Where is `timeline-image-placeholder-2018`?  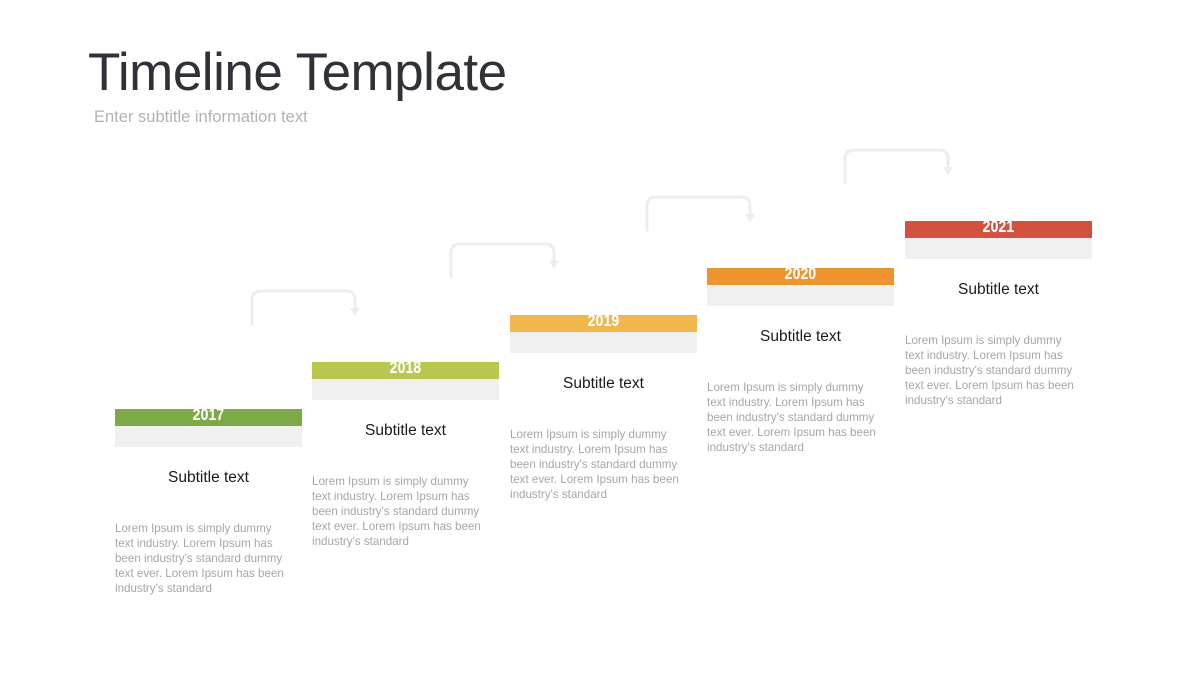 timeline-image-placeholder-2018 is located at coordinates (405, 389).